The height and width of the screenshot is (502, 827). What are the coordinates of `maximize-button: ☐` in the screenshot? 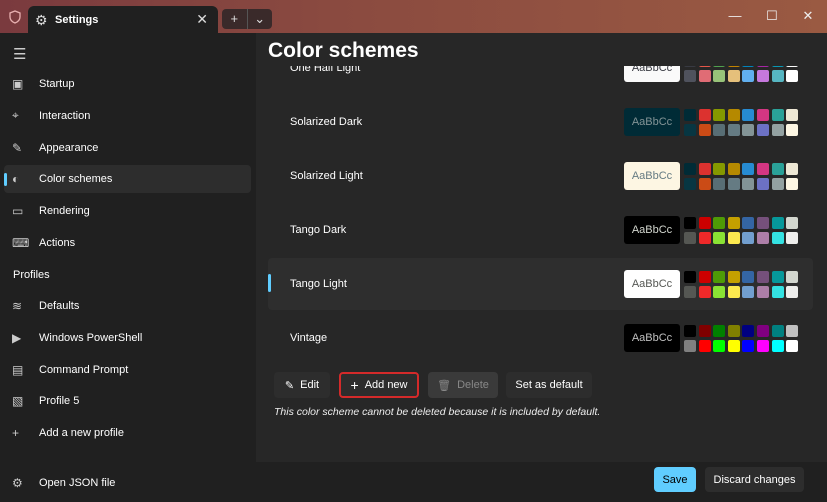 It's located at (772, 16).